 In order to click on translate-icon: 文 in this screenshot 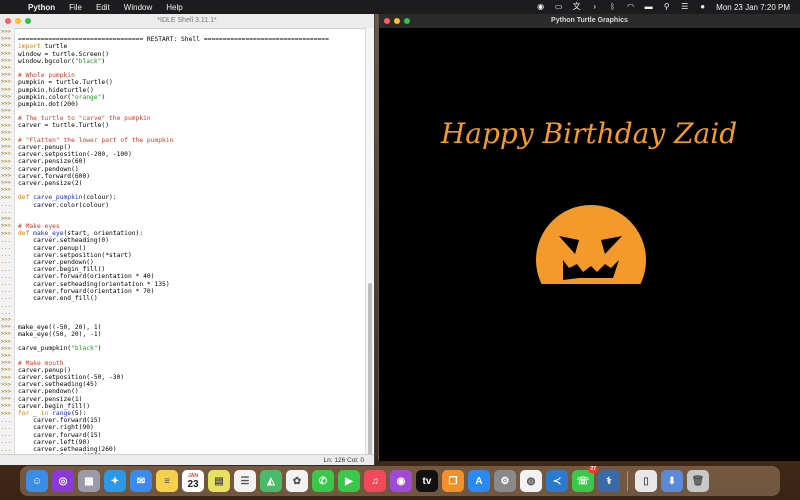, I will do `click(576, 7)`.